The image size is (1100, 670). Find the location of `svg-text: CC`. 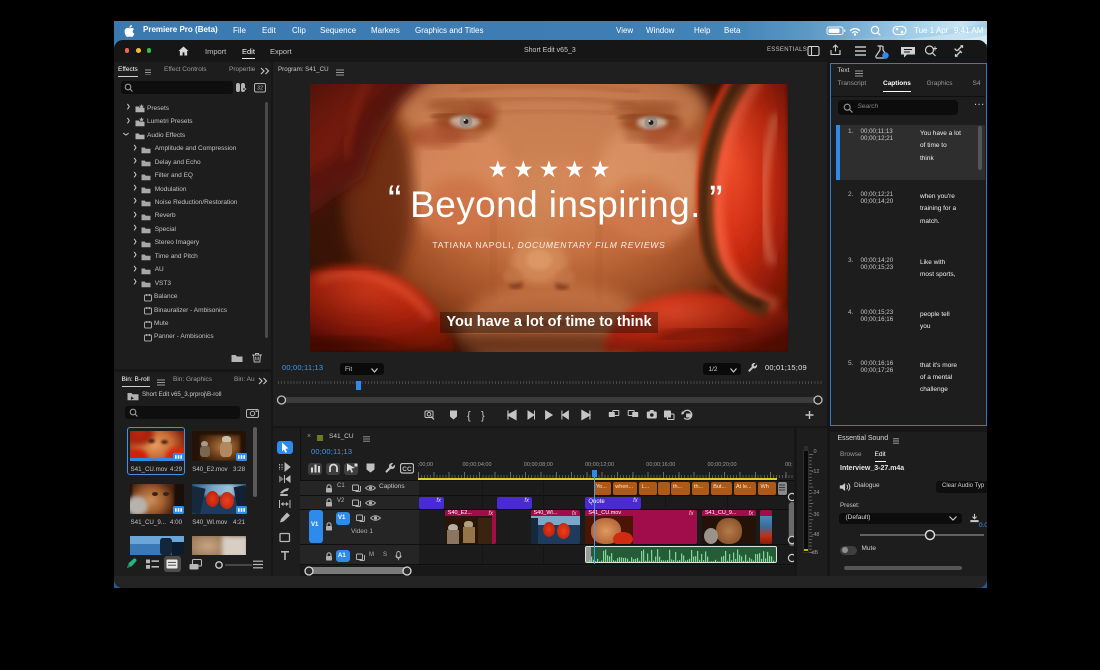

svg-text: CC is located at coordinates (407, 469).